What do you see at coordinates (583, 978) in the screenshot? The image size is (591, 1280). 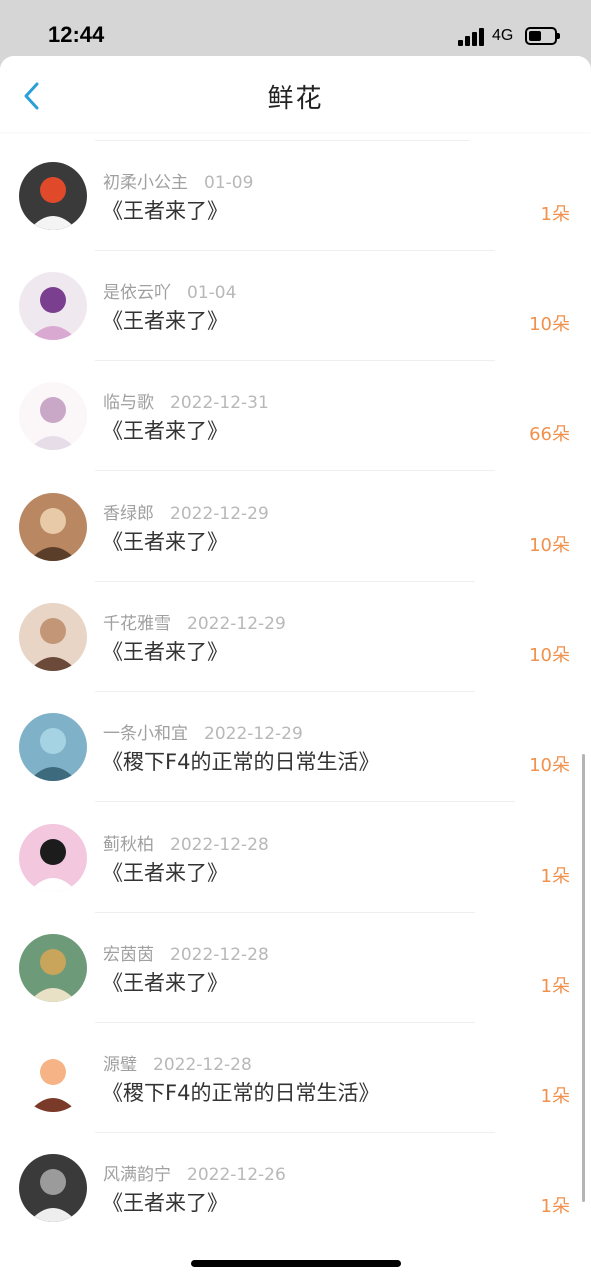 I see `scrollbar` at bounding box center [583, 978].